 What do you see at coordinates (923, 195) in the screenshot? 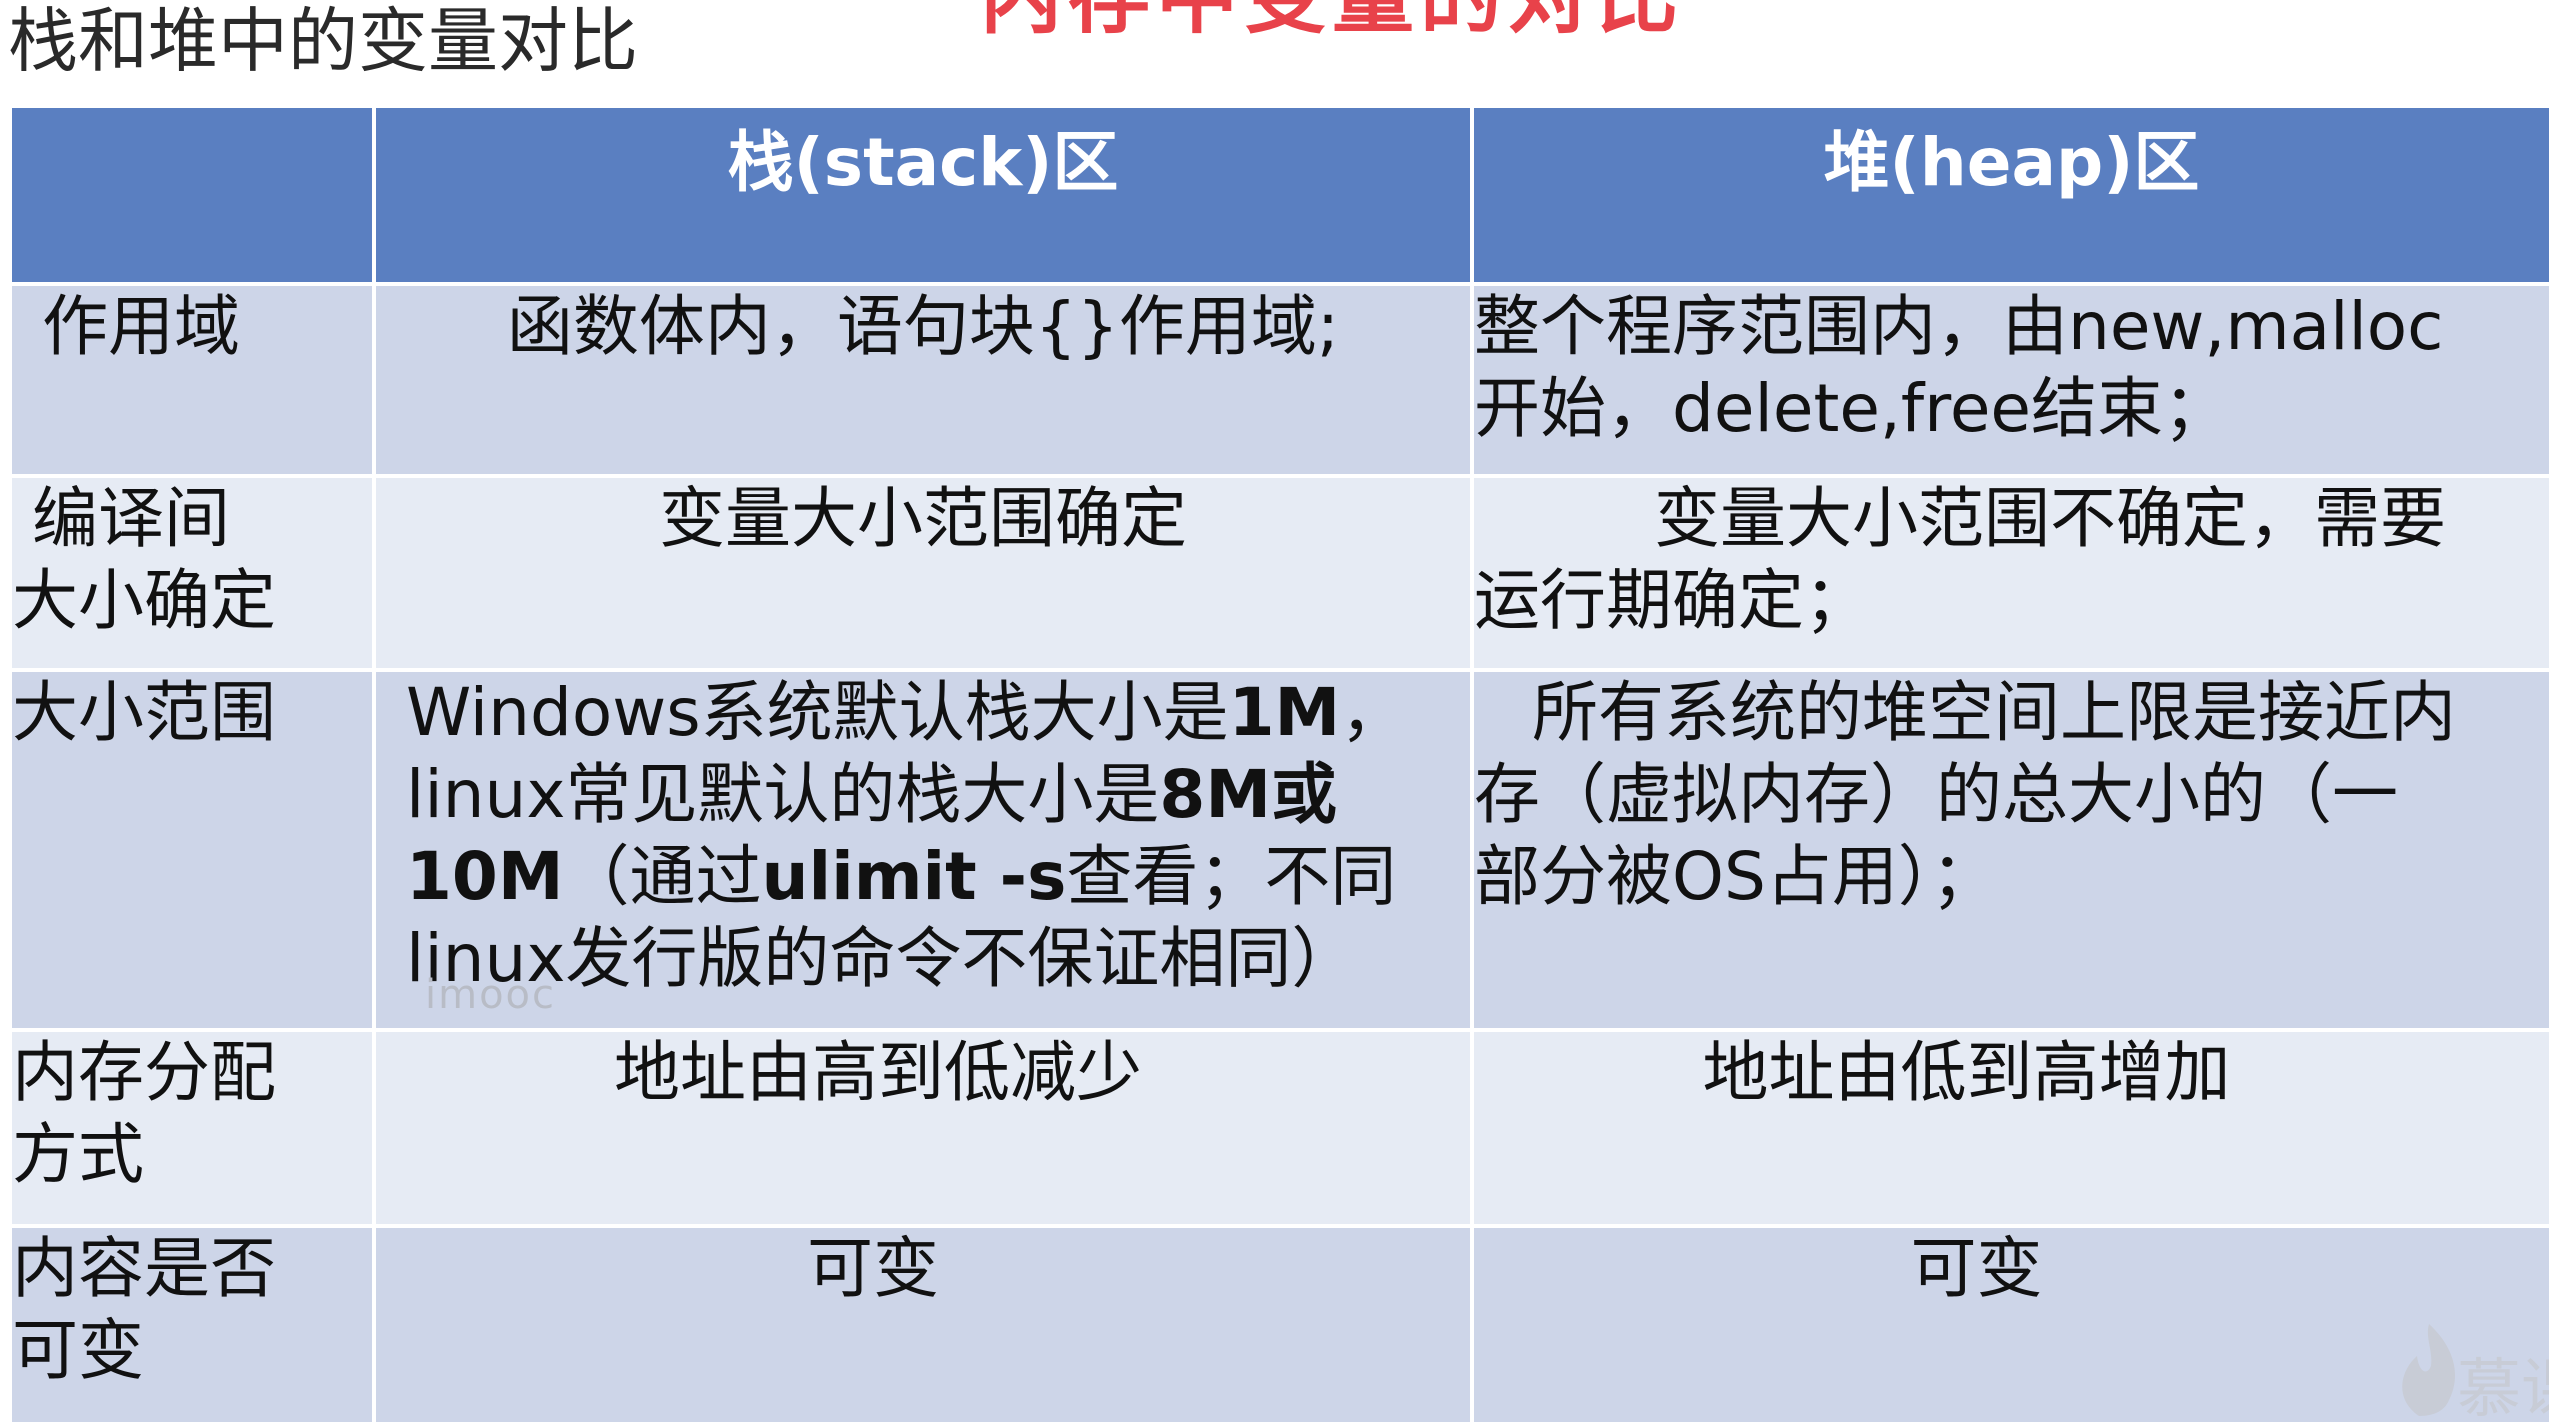
I see `header-stack: 栈(stack)区` at bounding box center [923, 195].